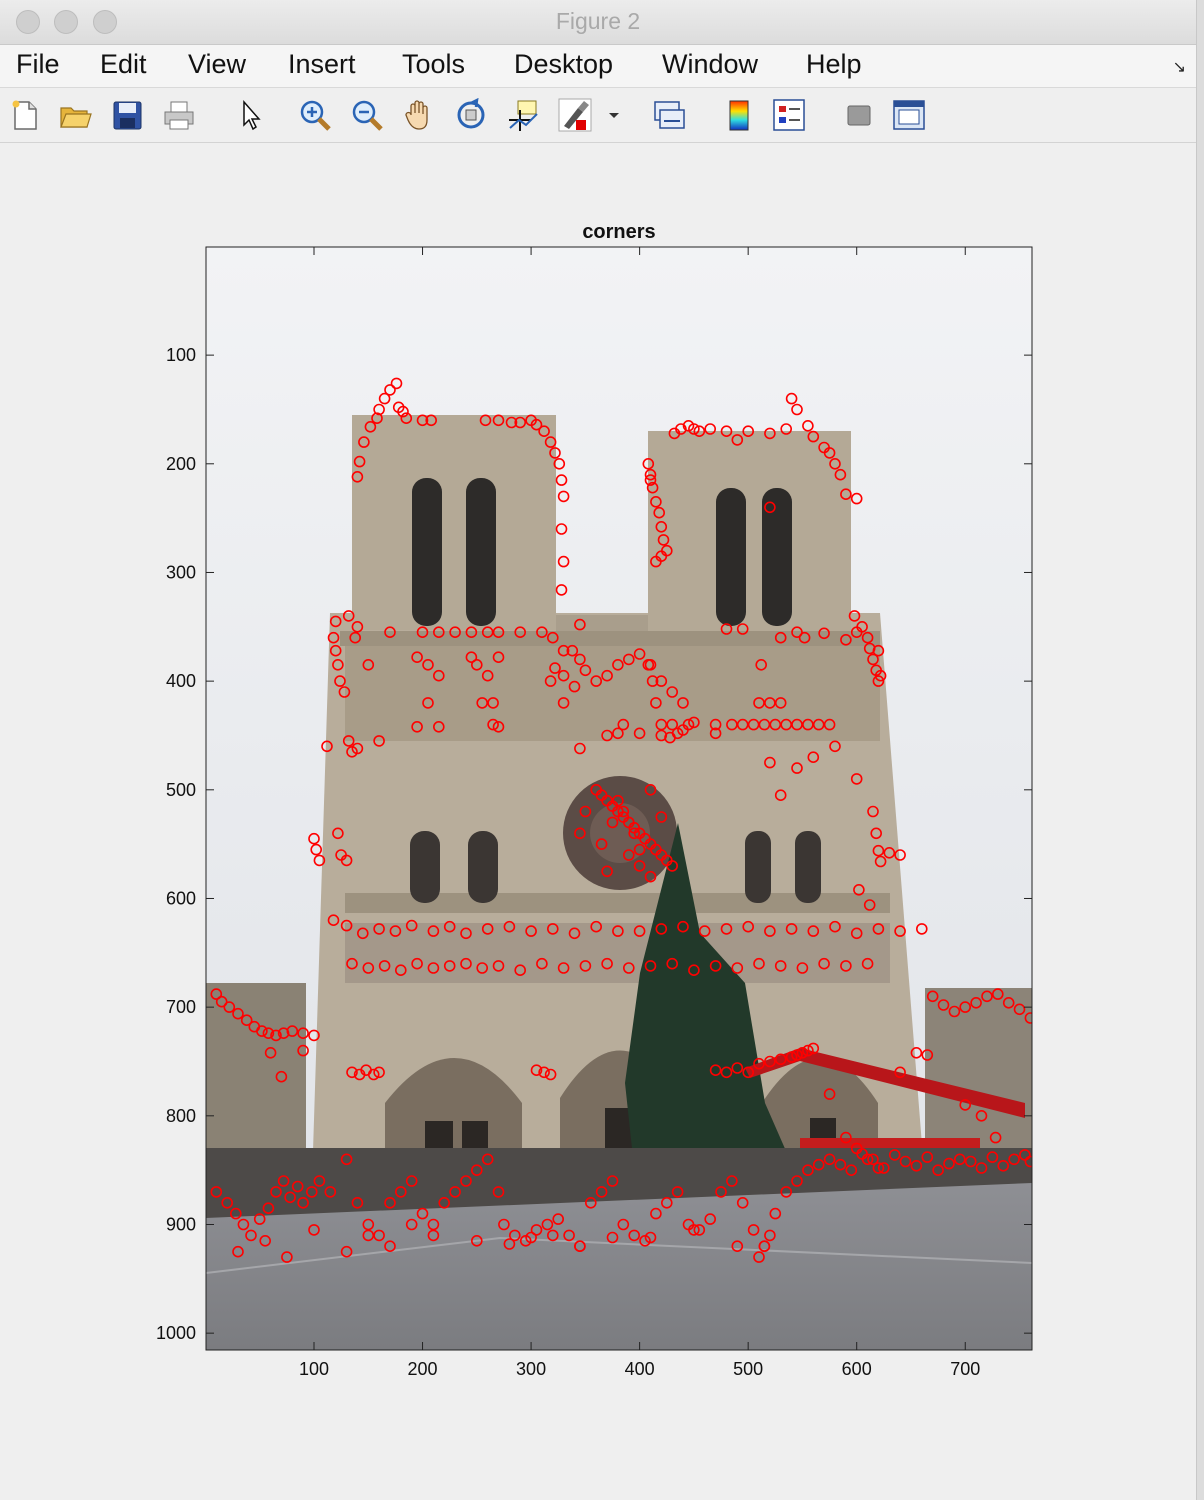 This screenshot has width=1204, height=1500. I want to click on brush-icon, so click(575, 115).